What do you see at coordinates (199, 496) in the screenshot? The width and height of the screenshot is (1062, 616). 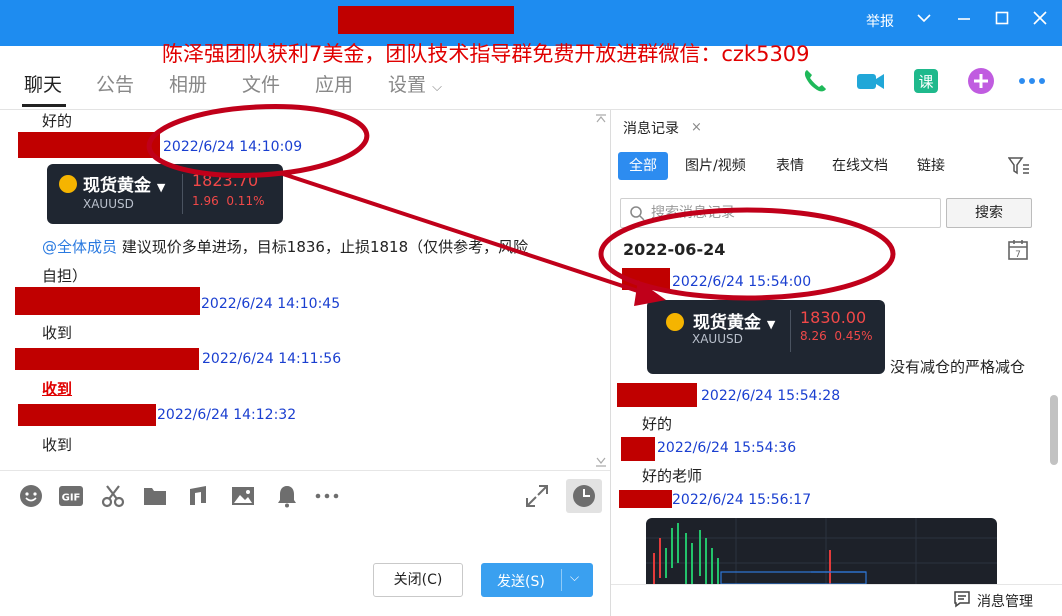 I see `music-icon` at bounding box center [199, 496].